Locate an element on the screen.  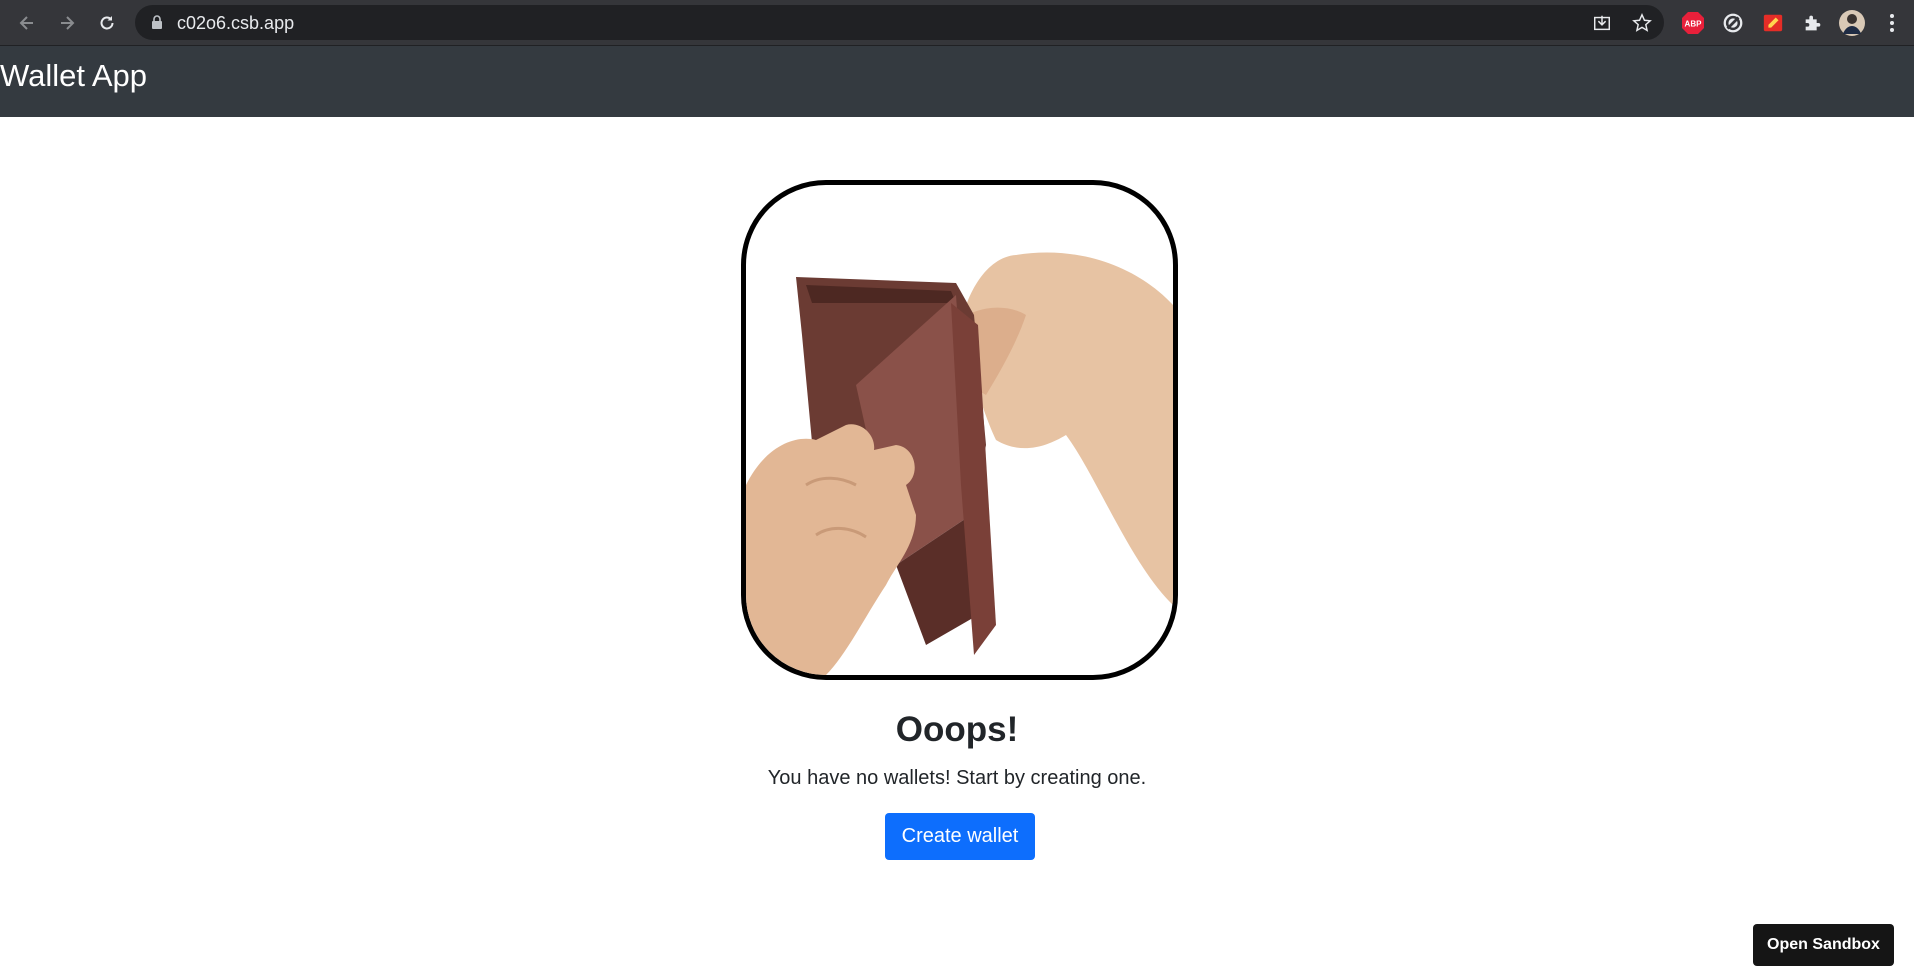
brand-link: Wallet App is located at coordinates (73, 76).